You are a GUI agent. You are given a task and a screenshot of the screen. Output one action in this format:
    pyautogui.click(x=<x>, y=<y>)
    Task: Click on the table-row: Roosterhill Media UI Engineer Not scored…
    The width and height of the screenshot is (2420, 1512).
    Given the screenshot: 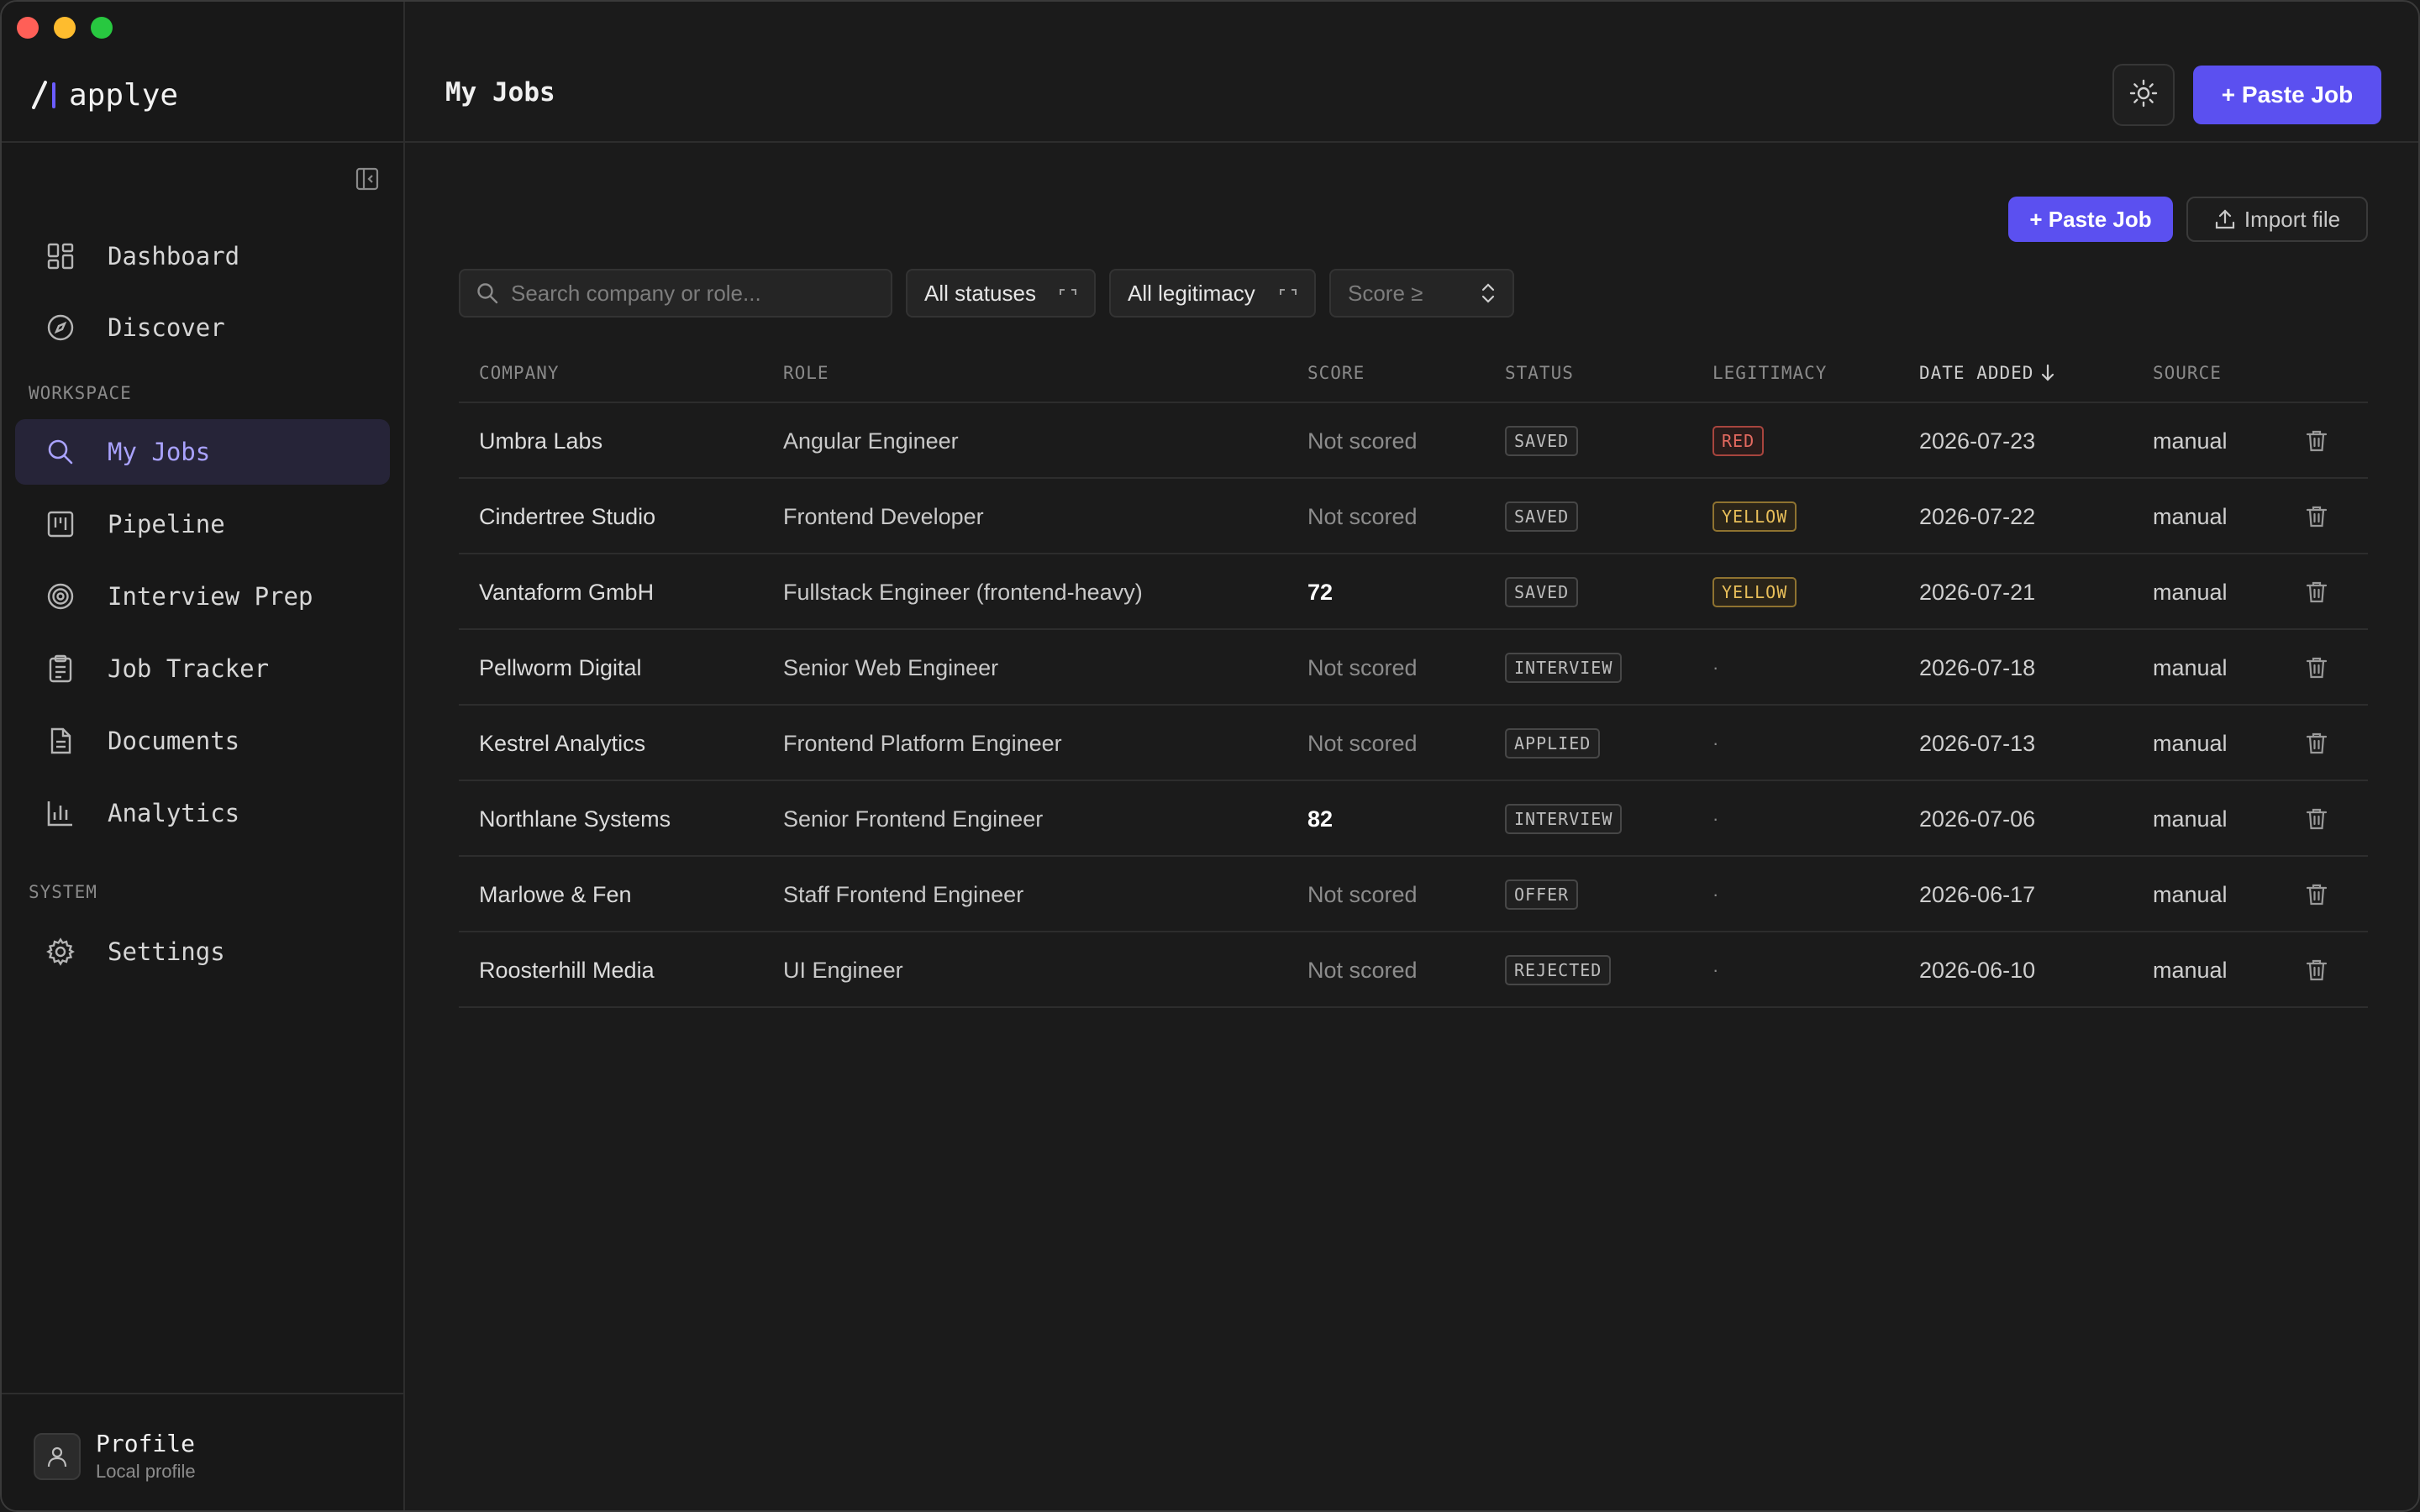 What is the action you would take?
    pyautogui.click(x=1413, y=970)
    